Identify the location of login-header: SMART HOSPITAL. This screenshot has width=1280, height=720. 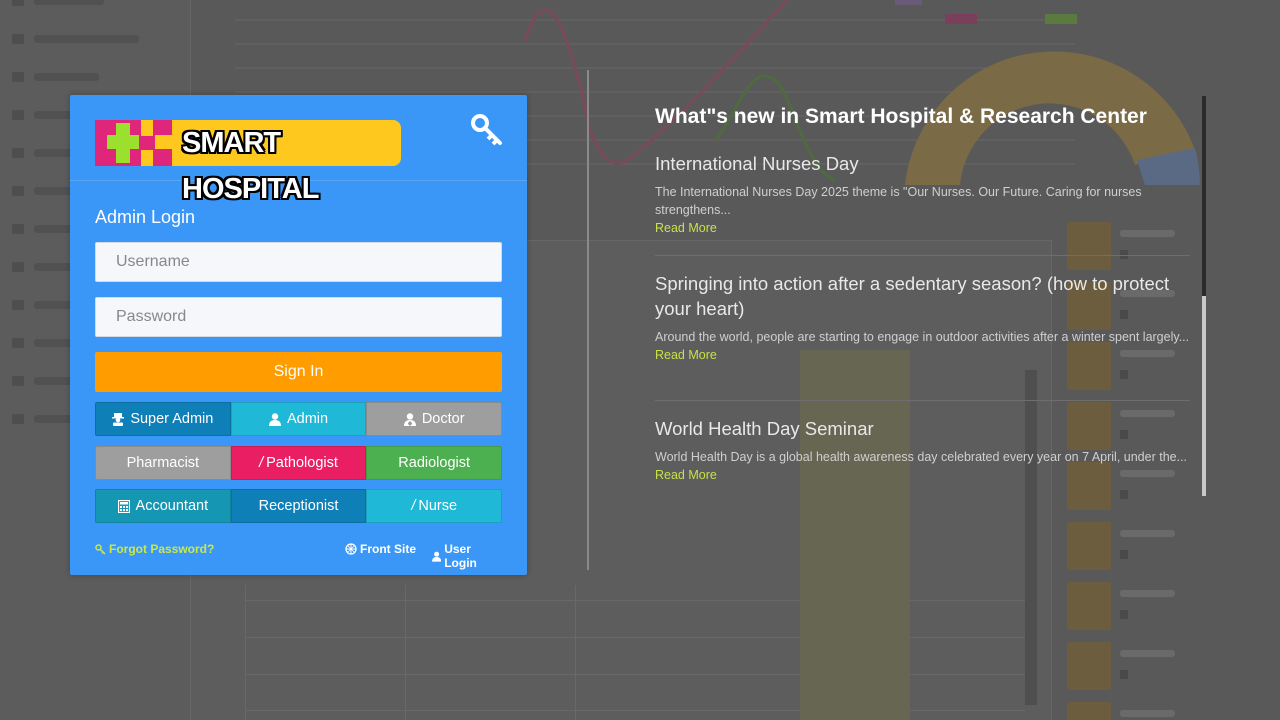
(298, 150).